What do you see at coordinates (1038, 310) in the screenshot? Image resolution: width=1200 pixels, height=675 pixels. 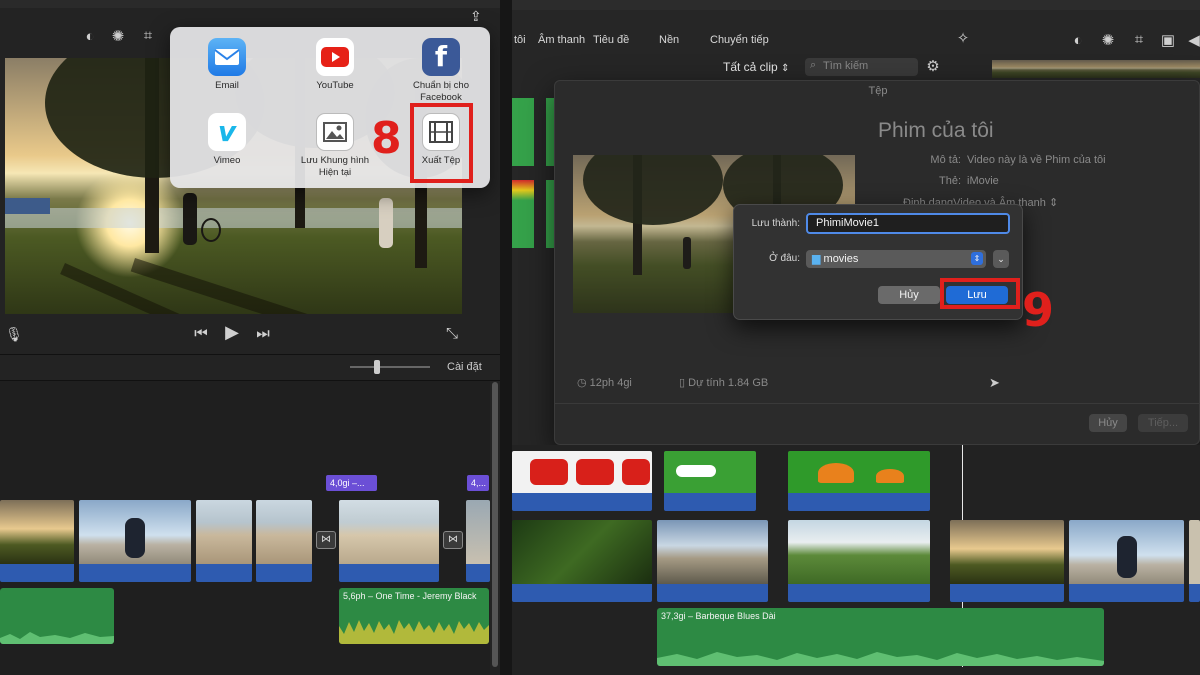 I see `step-number-9: 9` at bounding box center [1038, 310].